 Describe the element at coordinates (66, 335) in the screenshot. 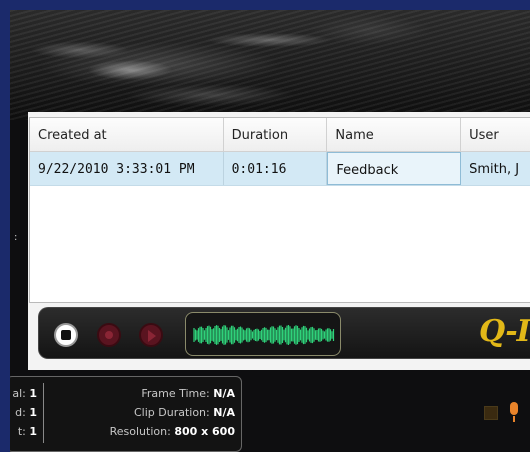

I see `stop-button` at that location.